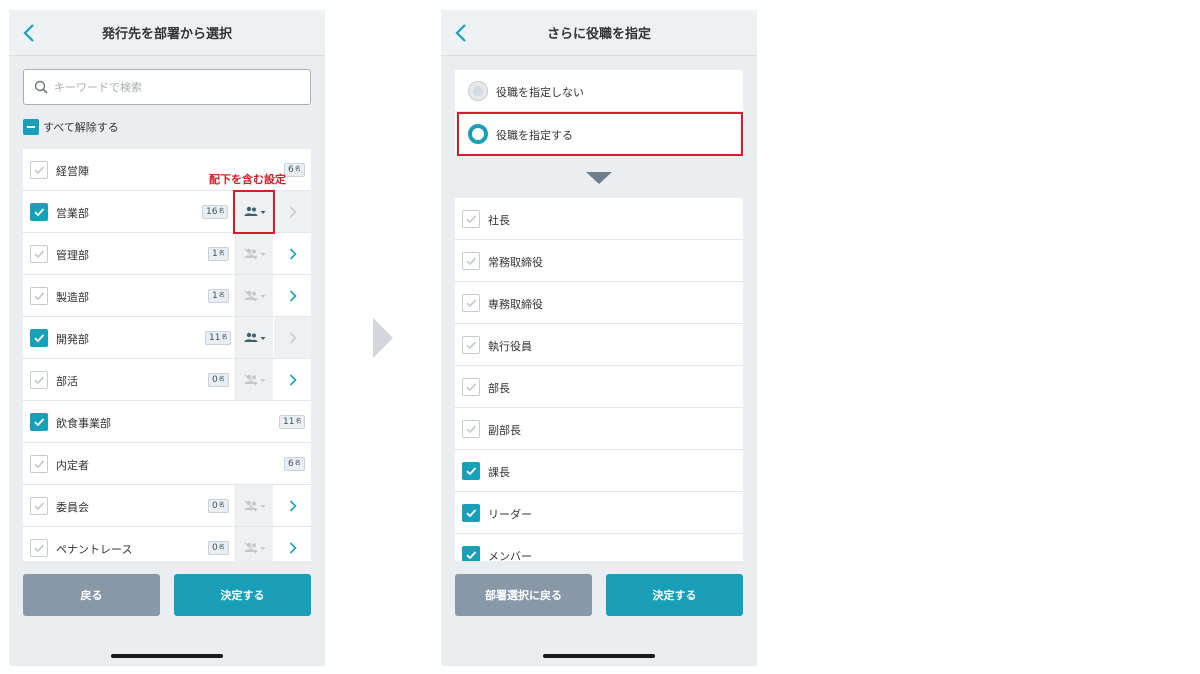  What do you see at coordinates (167, 380) in the screenshot?
I see `department-row: 部活 0 名` at bounding box center [167, 380].